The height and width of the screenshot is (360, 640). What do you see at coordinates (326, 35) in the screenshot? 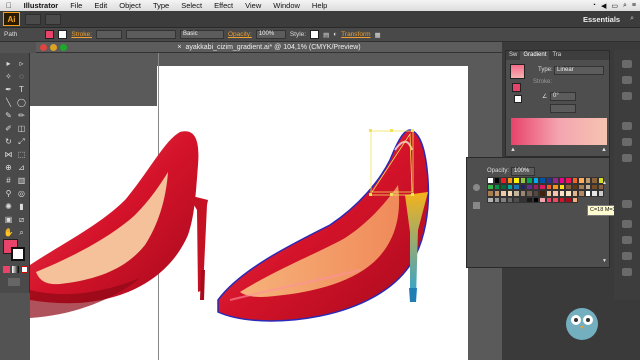
I see `align-icon: ▤` at bounding box center [326, 35].